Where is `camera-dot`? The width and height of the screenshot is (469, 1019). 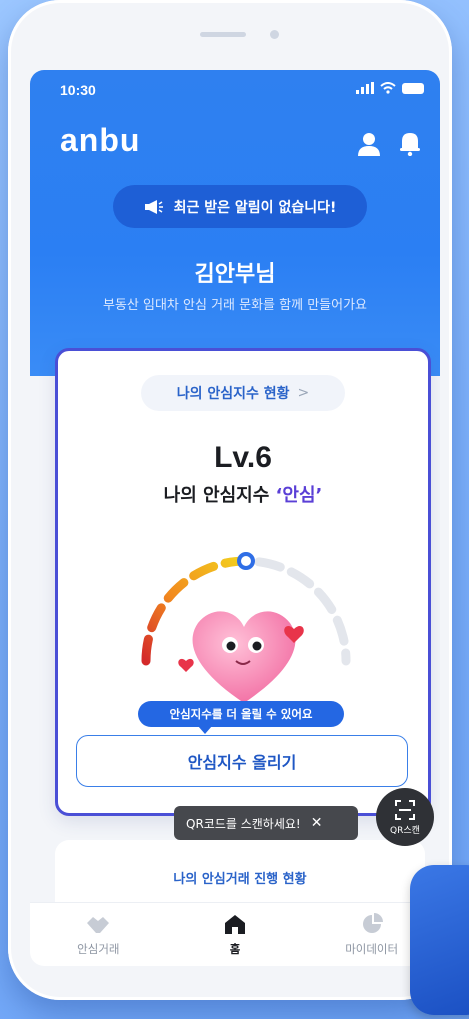 camera-dot is located at coordinates (274, 34).